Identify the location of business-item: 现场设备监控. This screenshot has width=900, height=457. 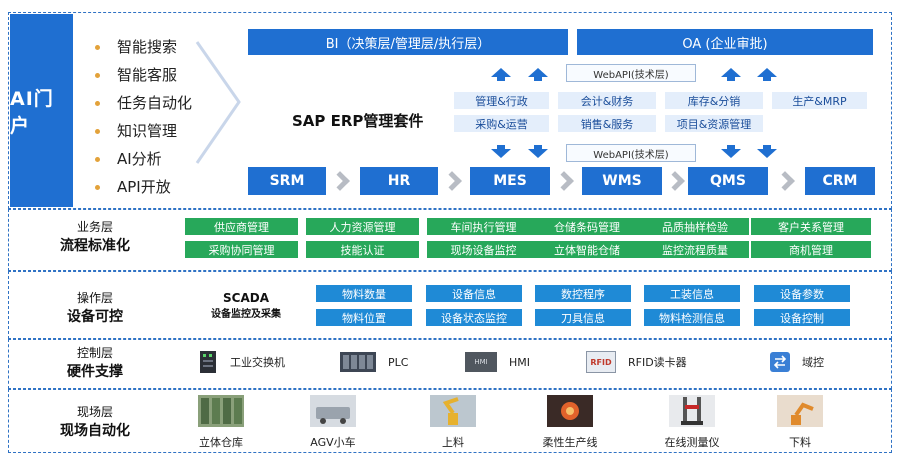
(483, 249).